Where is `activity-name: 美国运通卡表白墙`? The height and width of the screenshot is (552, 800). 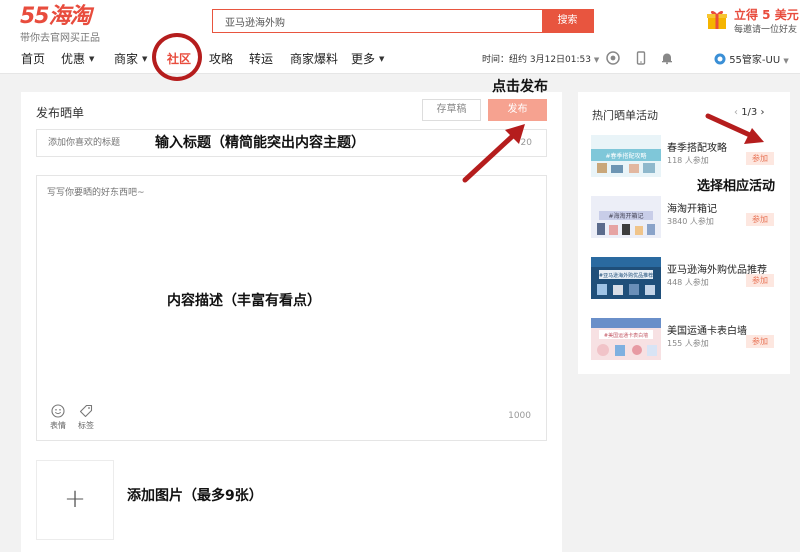 activity-name: 美国运通卡表白墙 is located at coordinates (707, 331).